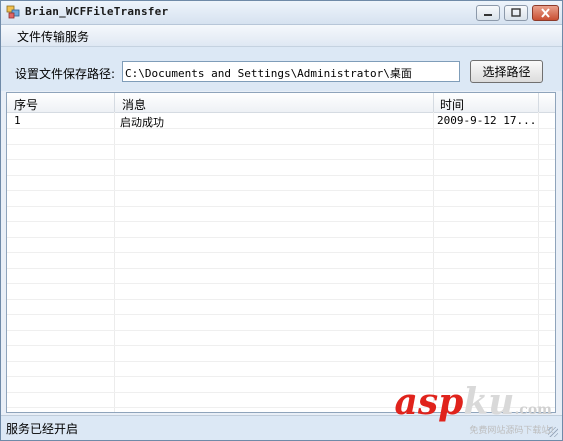  What do you see at coordinates (452, 104) in the screenshot?
I see `column-header-time: 时间` at bounding box center [452, 104].